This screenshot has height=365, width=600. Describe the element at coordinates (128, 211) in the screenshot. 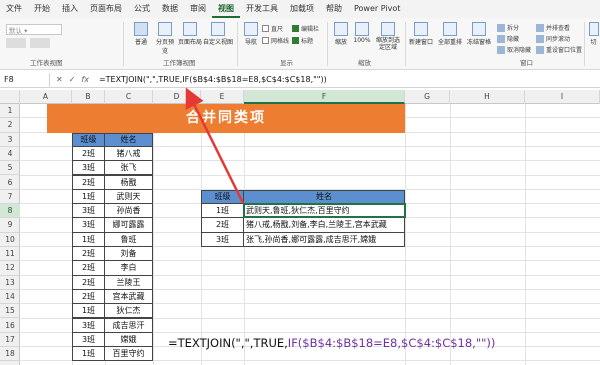

I see `table-cell: 孙尚香` at that location.